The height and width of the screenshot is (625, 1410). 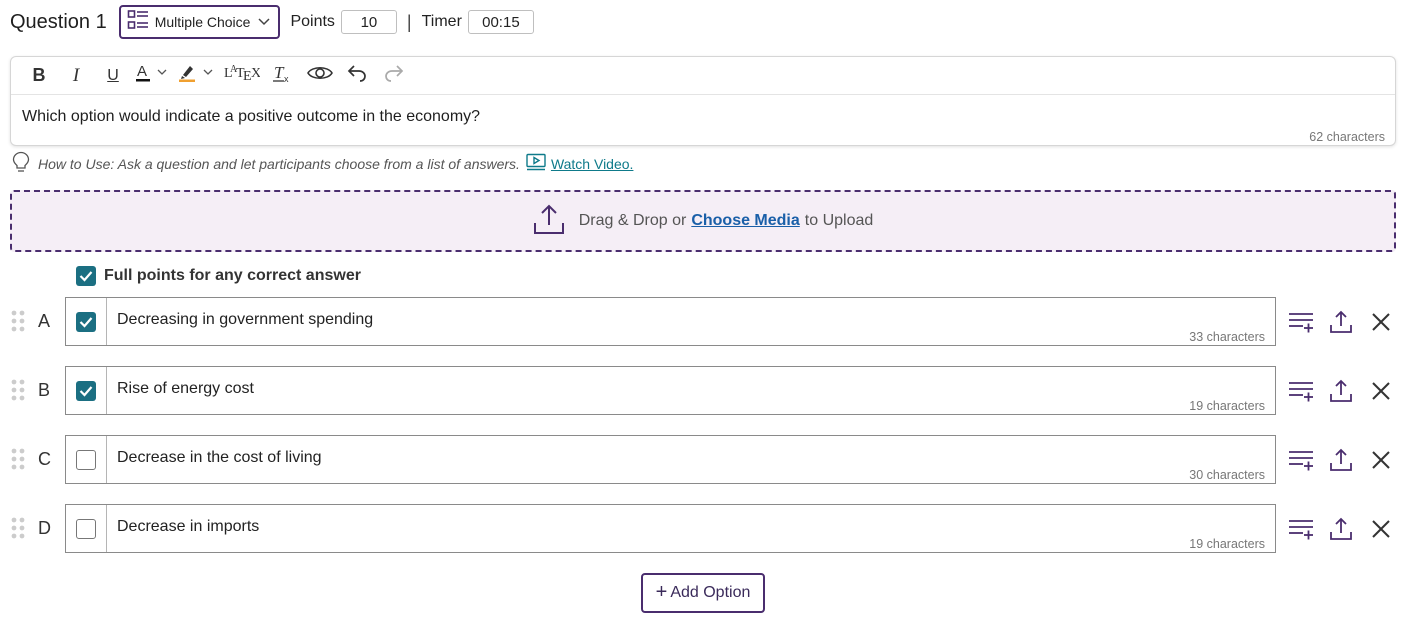 I want to click on clear-format-icon: T x, so click(x=283, y=75).